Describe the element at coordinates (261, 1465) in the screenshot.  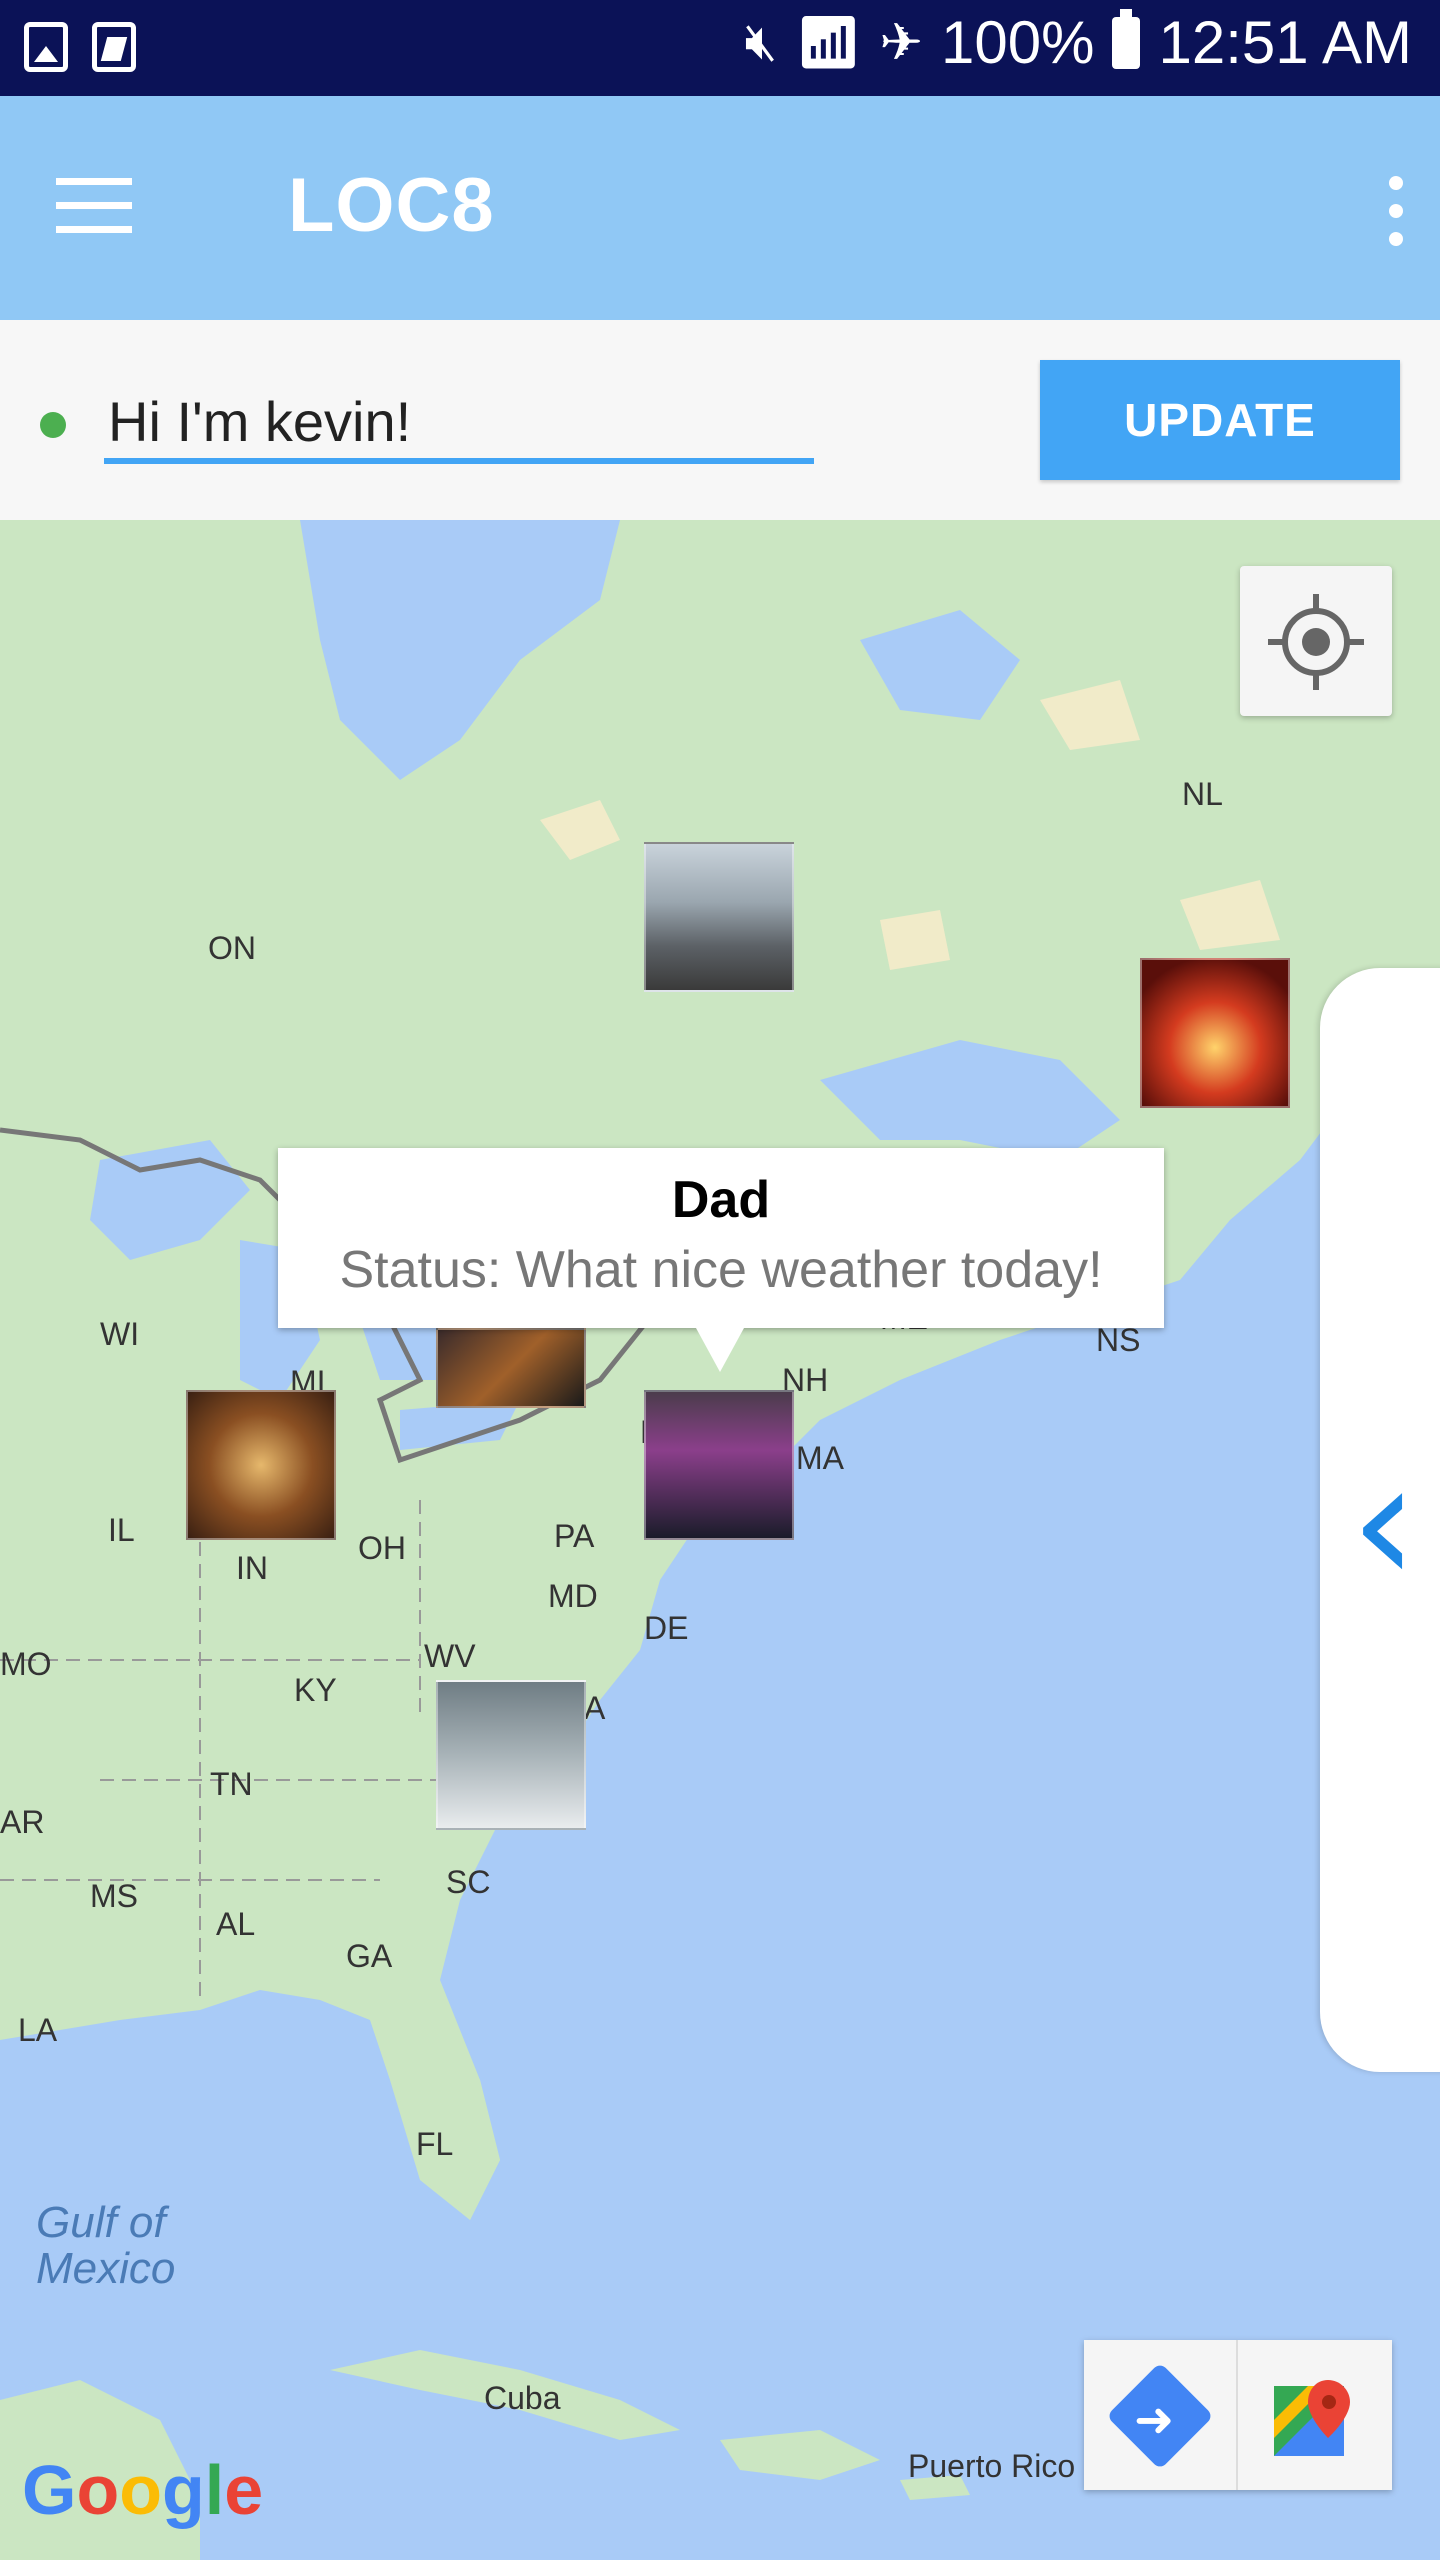
I see `photo-marker-indiana` at that location.